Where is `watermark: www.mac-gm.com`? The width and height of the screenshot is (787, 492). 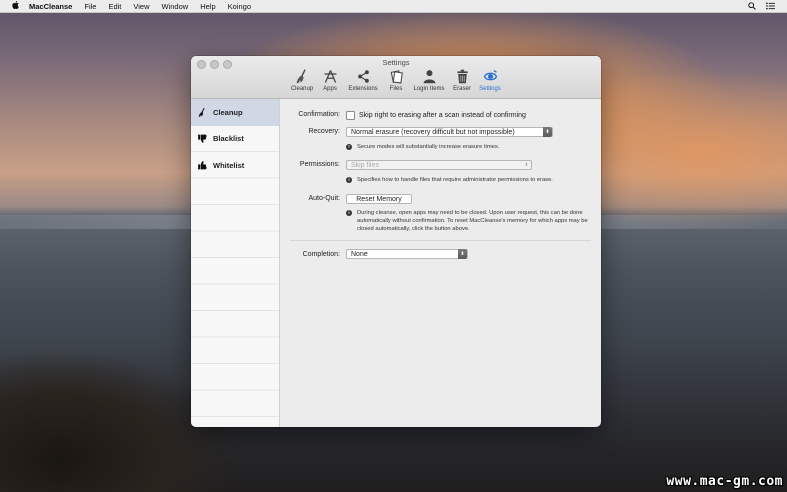 watermark: www.mac-gm.com is located at coordinates (724, 481).